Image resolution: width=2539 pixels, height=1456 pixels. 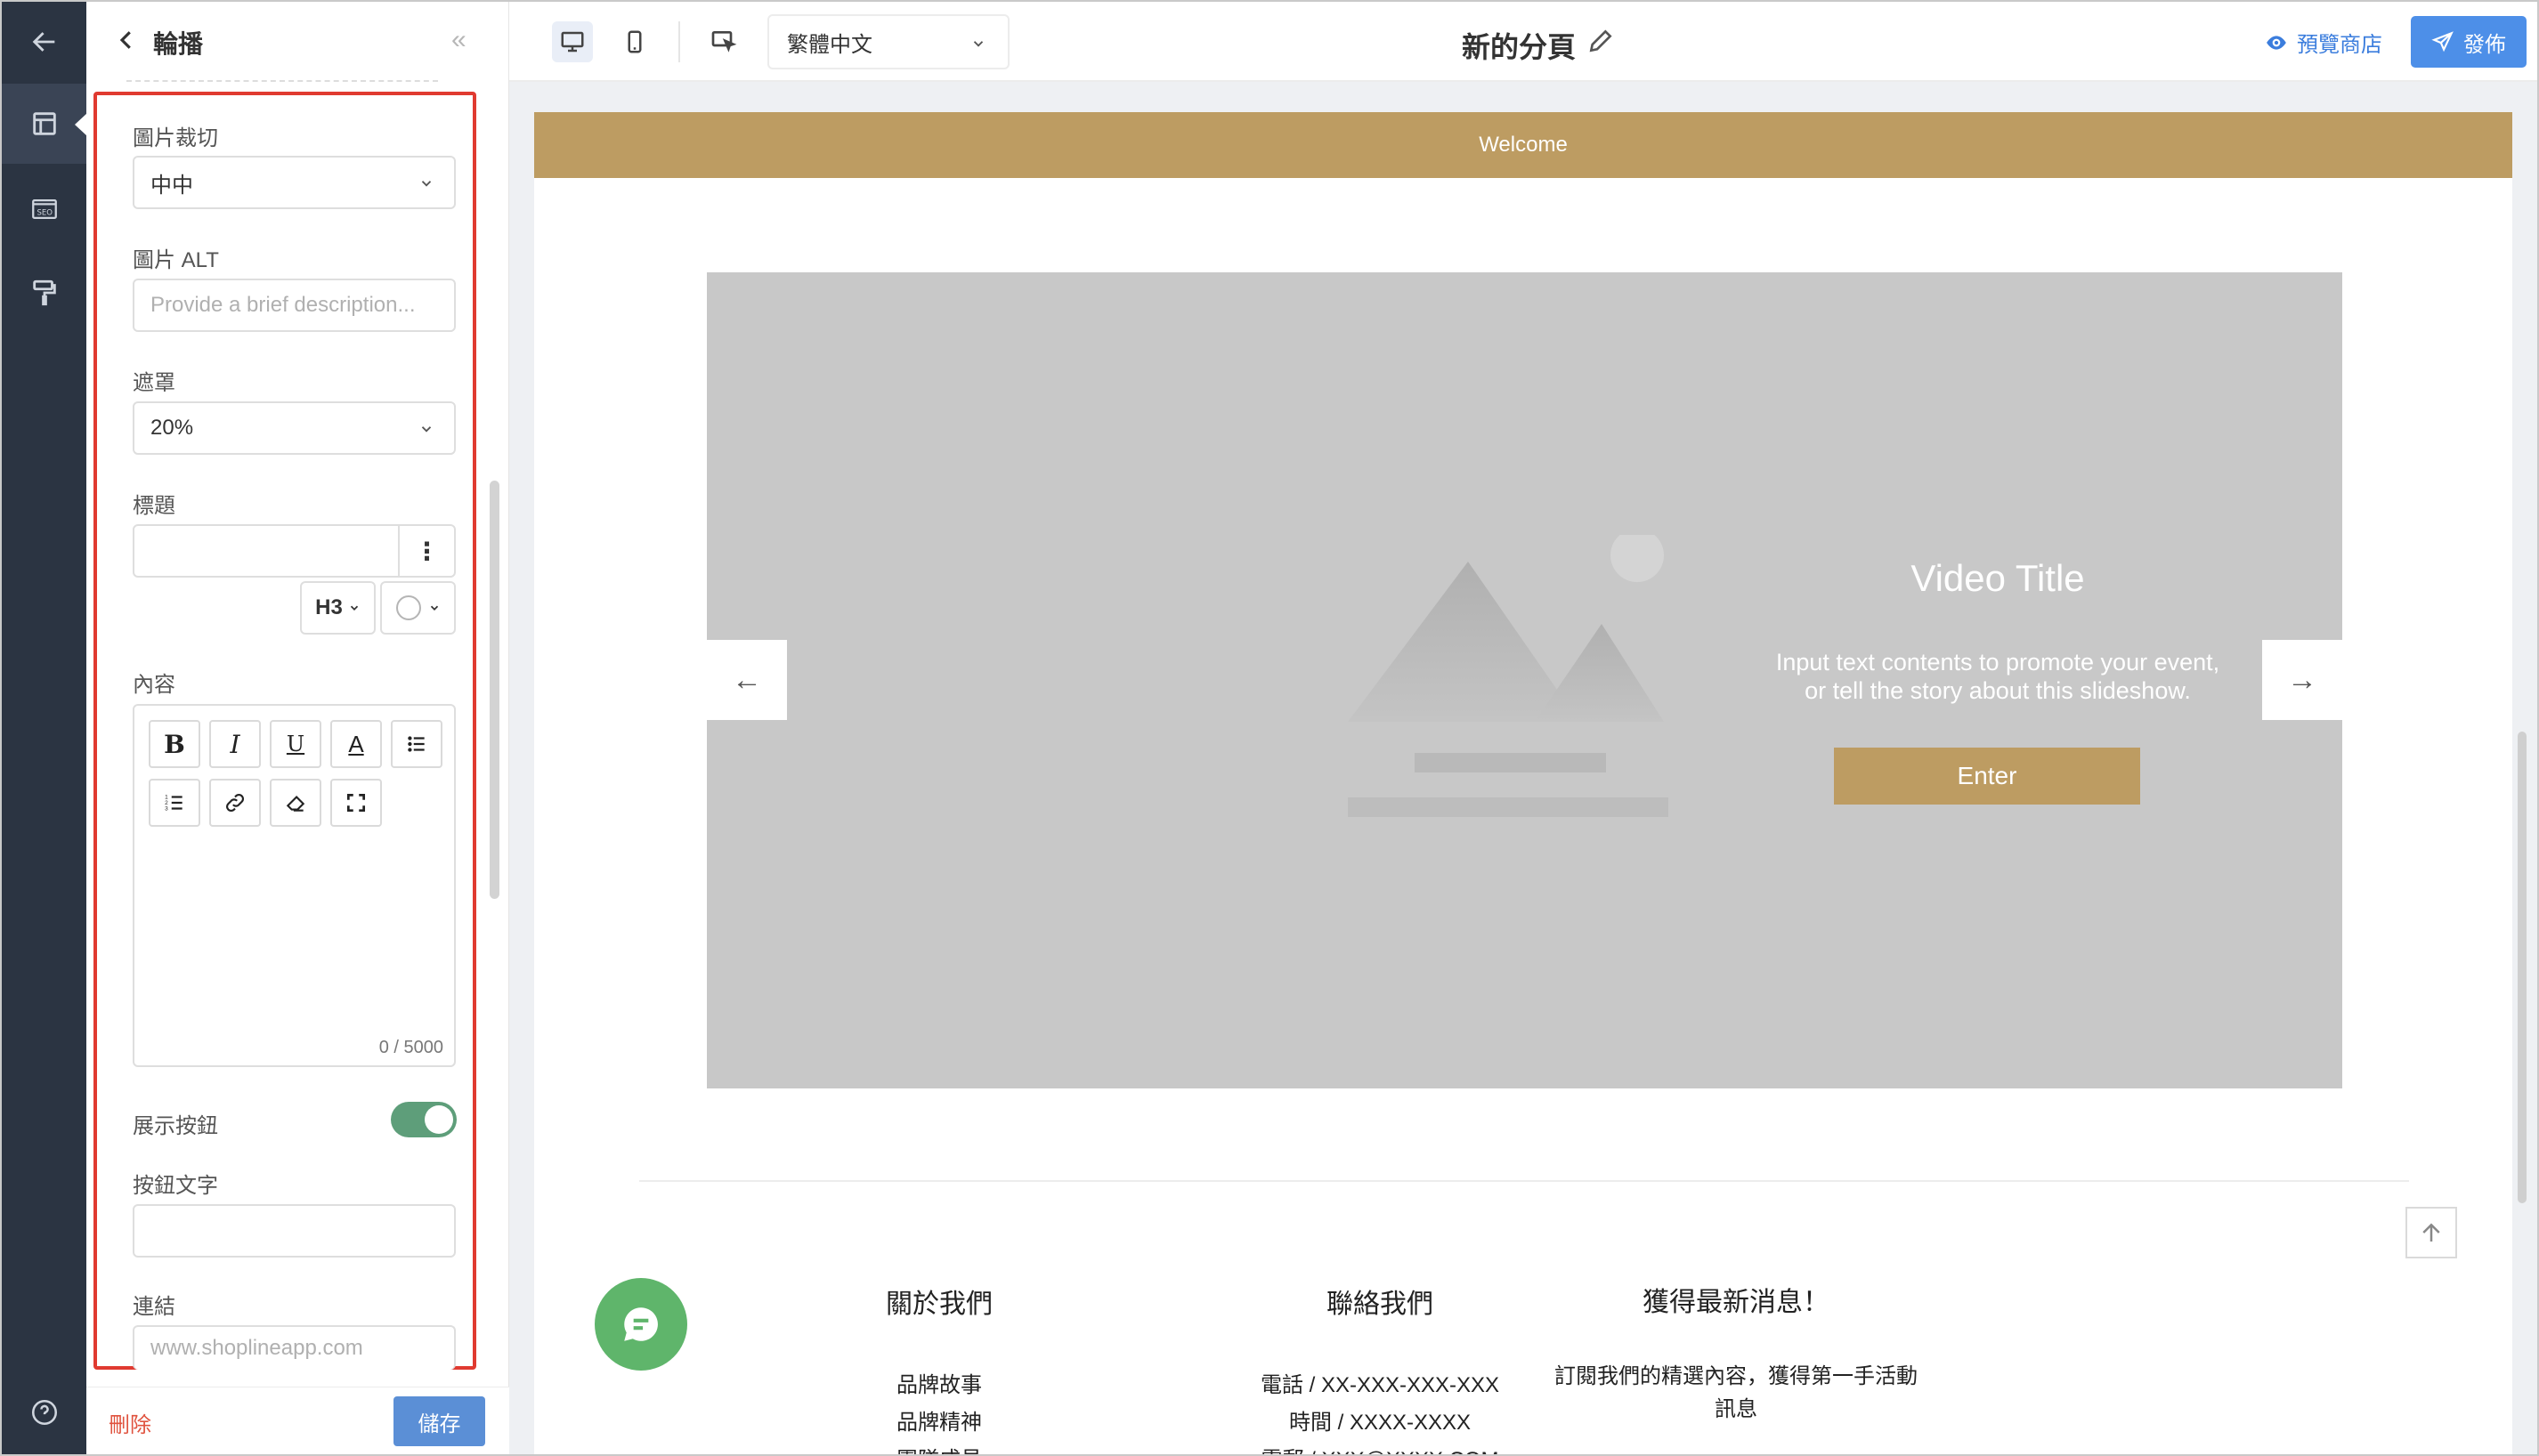 I want to click on text-color-select, so click(x=418, y=608).